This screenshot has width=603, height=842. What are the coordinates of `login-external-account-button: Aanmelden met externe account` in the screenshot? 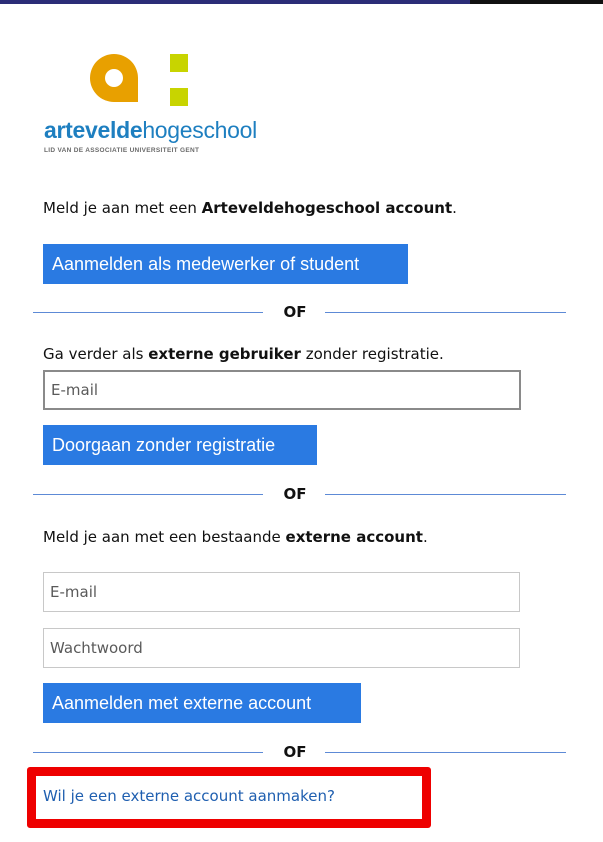 It's located at (202, 703).